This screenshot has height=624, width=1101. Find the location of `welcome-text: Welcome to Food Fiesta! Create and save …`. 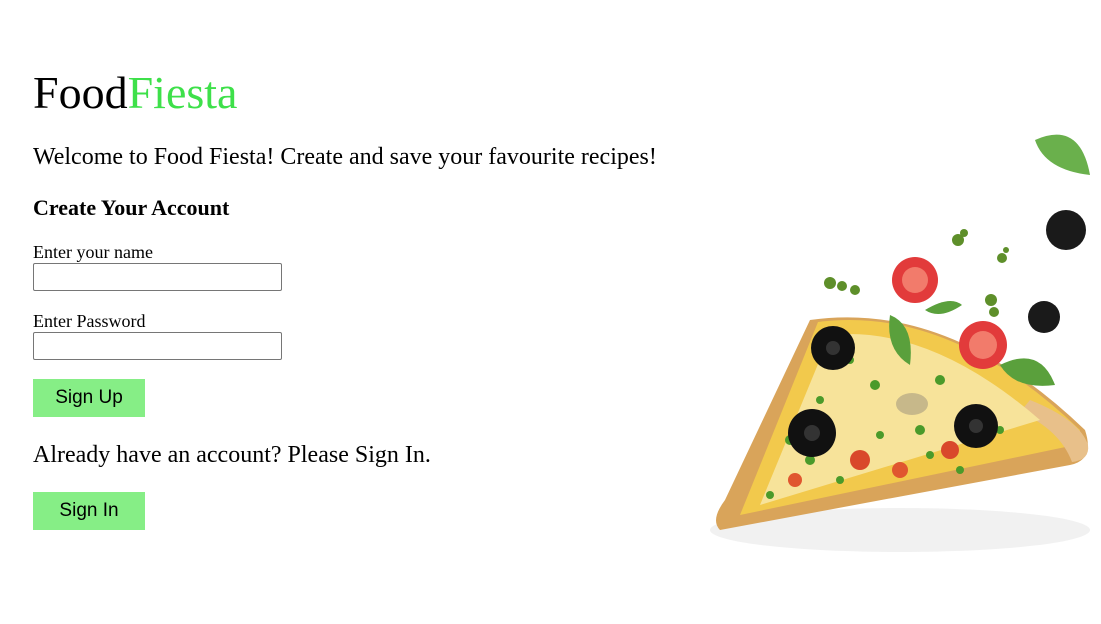

welcome-text: Welcome to Food Fiesta! Create and save … is located at coordinates (345, 157).